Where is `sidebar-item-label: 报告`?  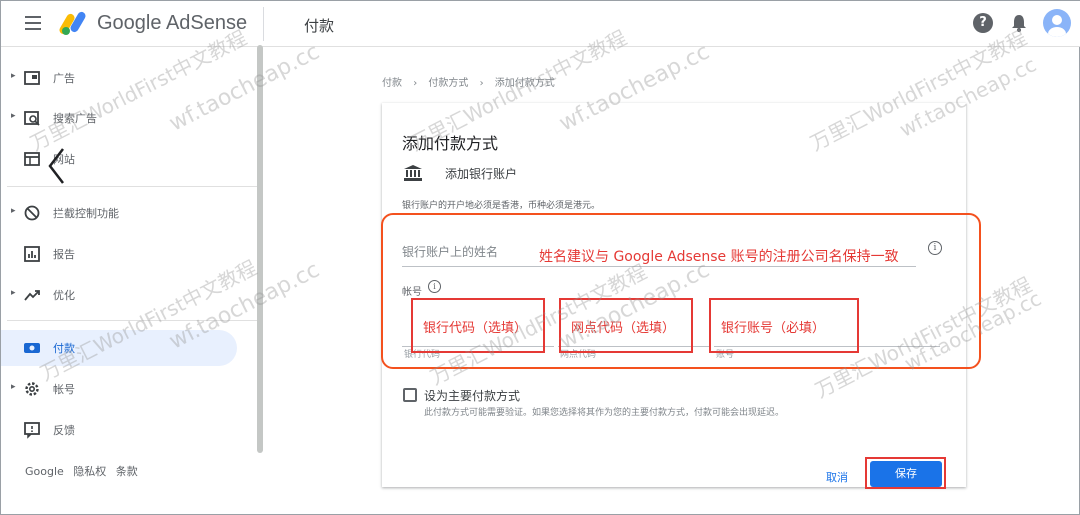
sidebar-item-label: 报告 is located at coordinates (64, 254).